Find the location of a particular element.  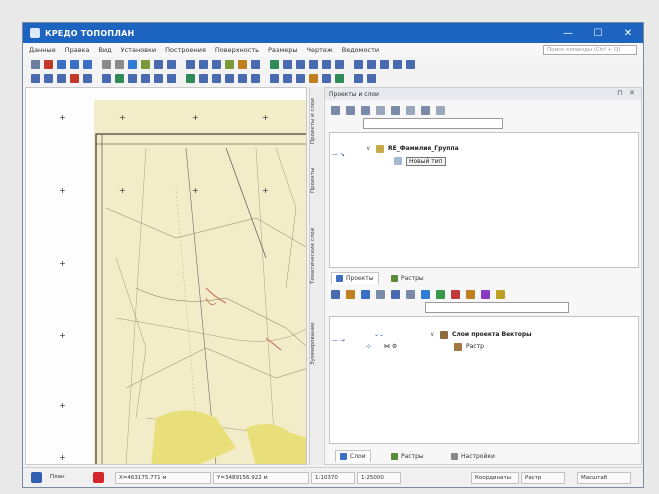

vtab-thematic-layers: Тематические слои is located at coordinates (317, 256).